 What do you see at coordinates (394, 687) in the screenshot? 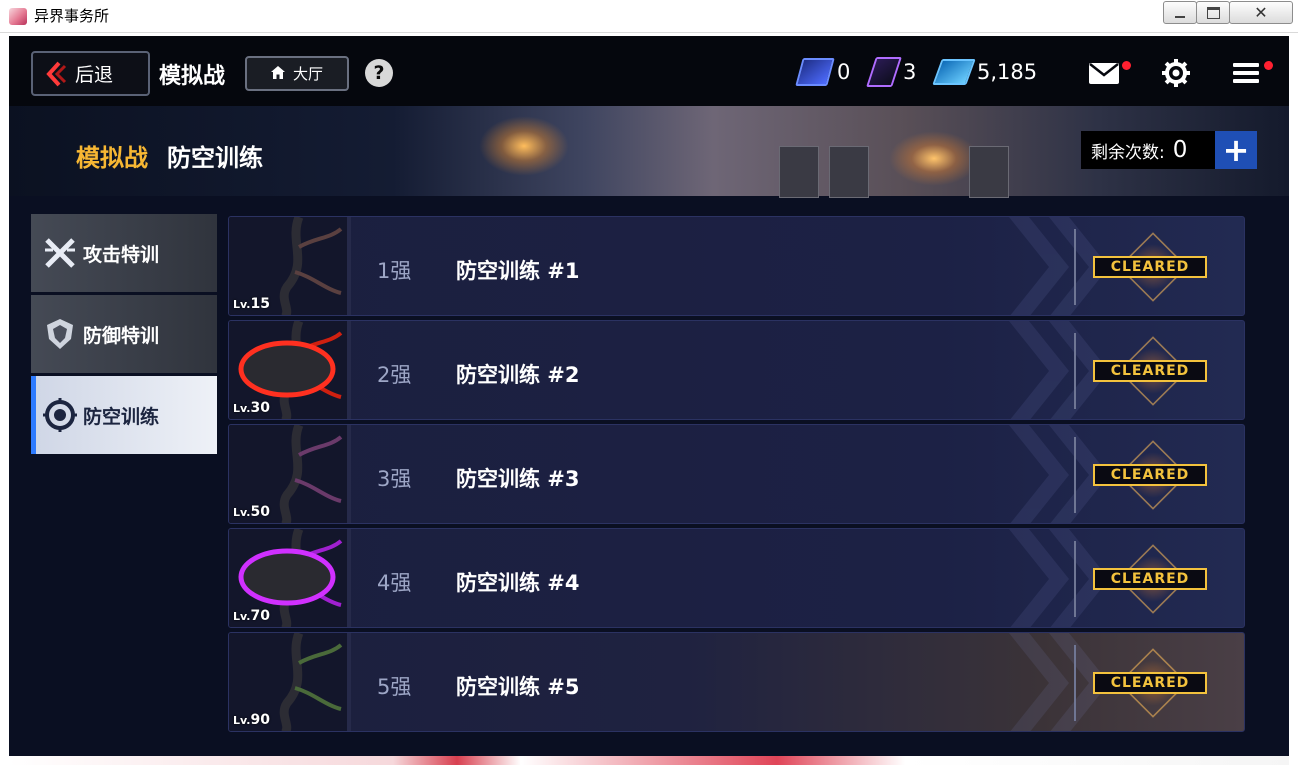
I see `stage-strength: 5强` at bounding box center [394, 687].